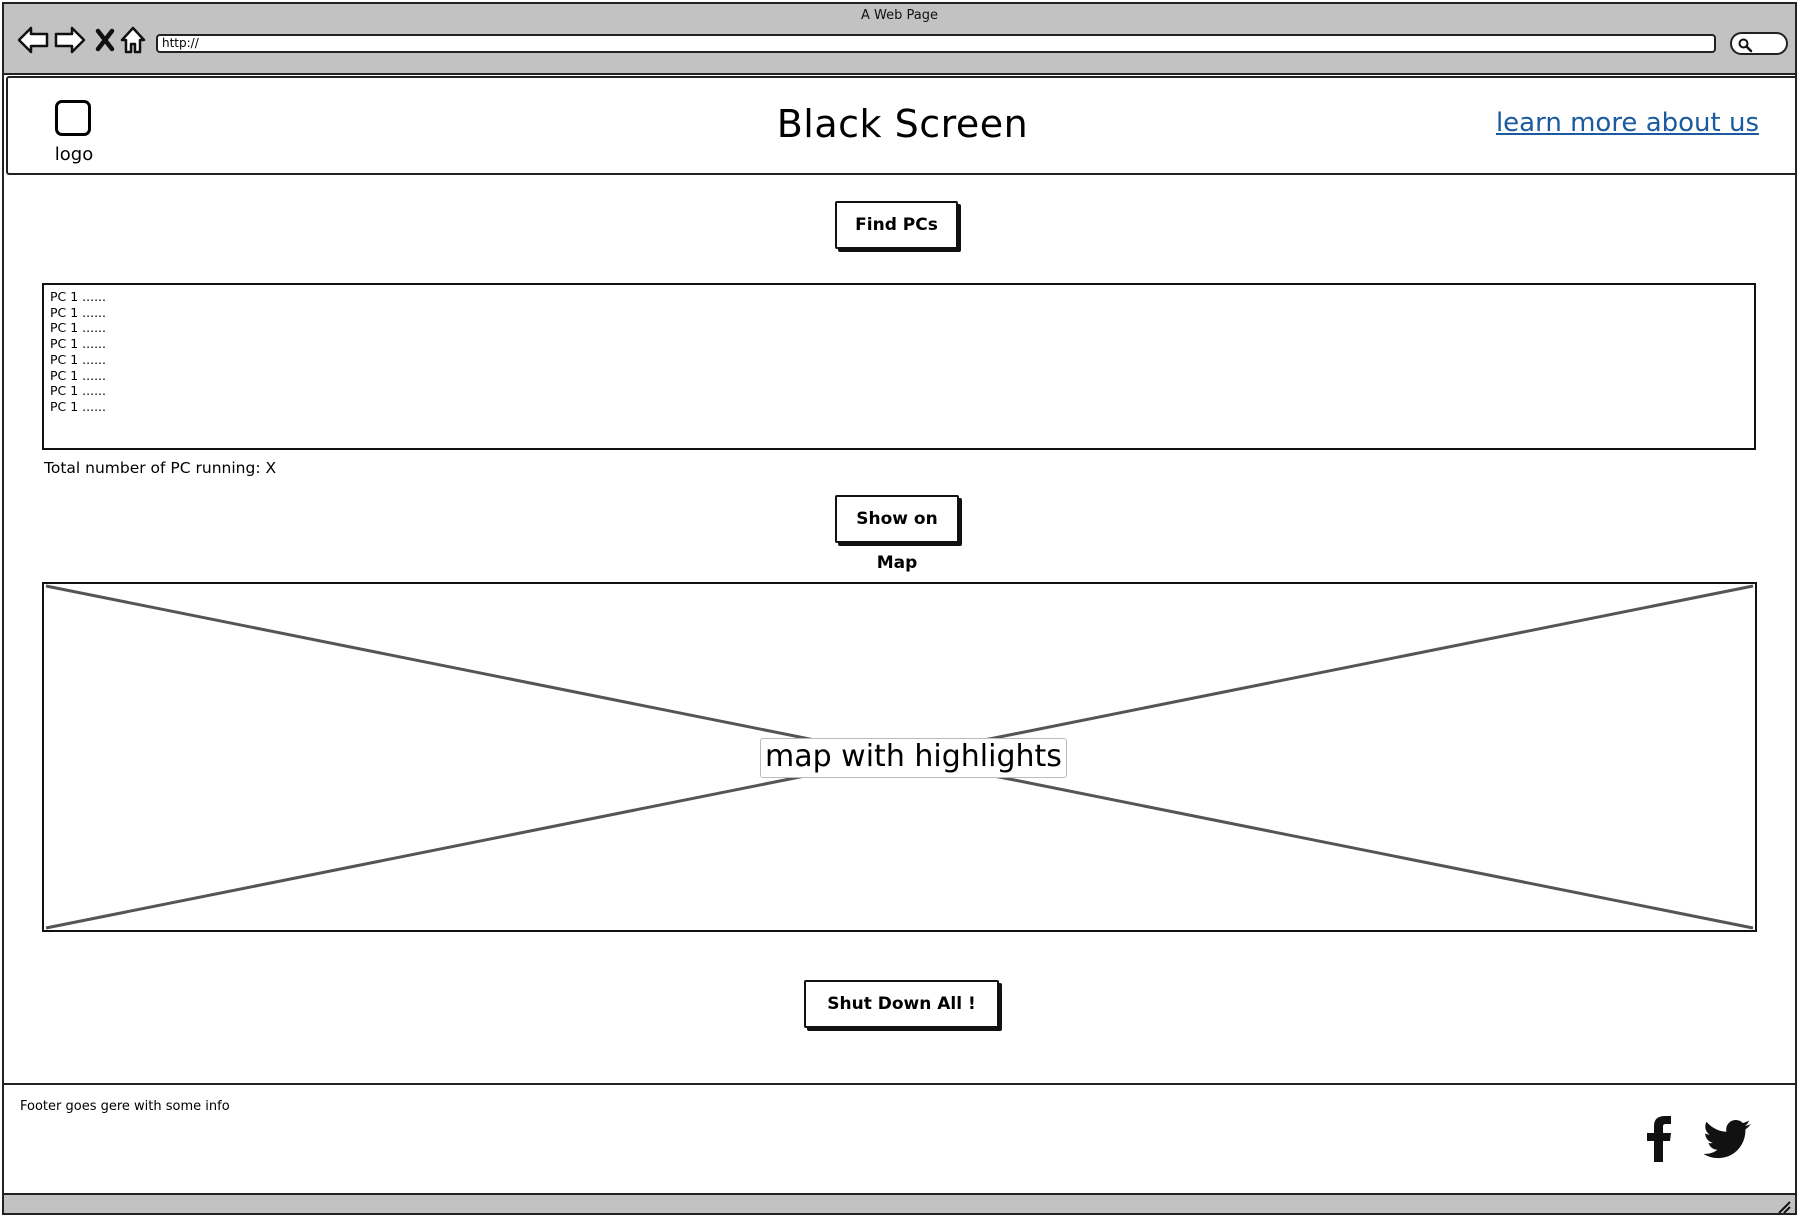  What do you see at coordinates (900, 125) in the screenshot?
I see `page-header: logo Black Screen learn more about us` at bounding box center [900, 125].